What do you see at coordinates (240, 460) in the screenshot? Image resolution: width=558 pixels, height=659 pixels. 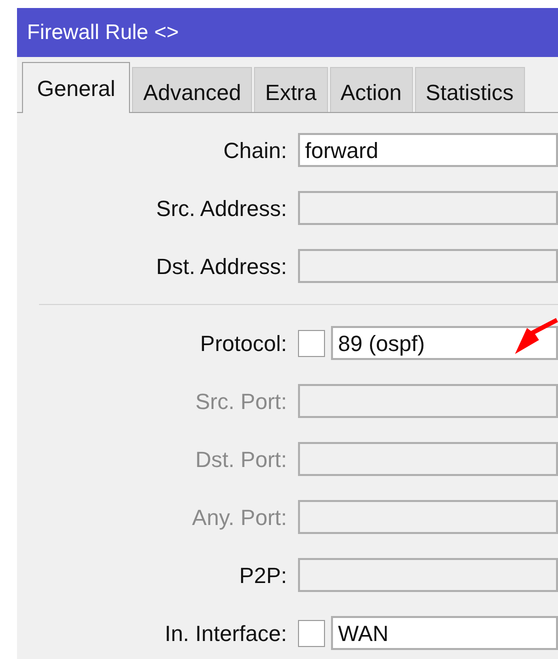 I see `field-label: Dst. Port:` at bounding box center [240, 460].